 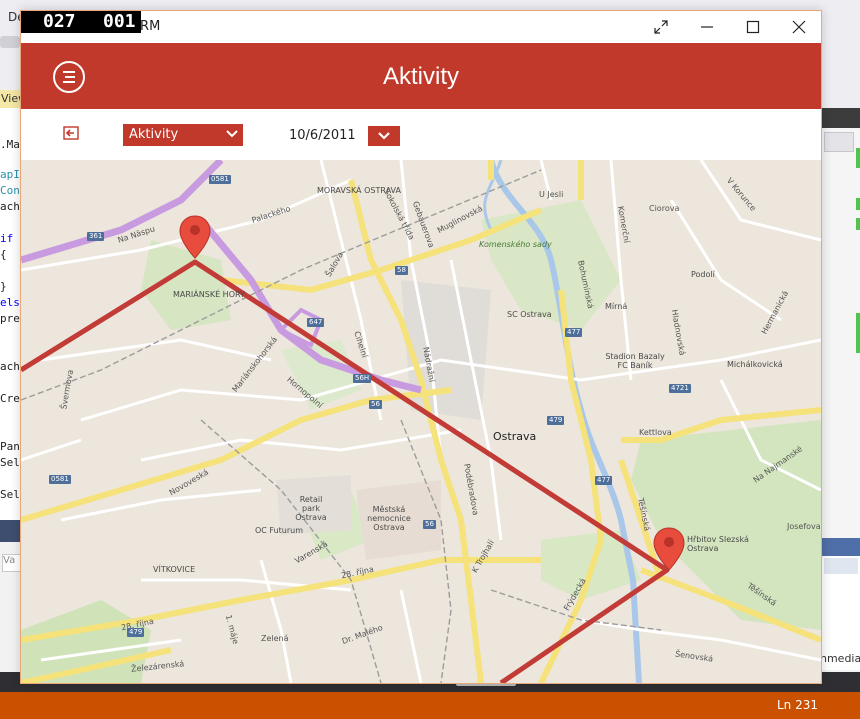 I want to click on page-title: Aktivity, so click(x=420, y=76).